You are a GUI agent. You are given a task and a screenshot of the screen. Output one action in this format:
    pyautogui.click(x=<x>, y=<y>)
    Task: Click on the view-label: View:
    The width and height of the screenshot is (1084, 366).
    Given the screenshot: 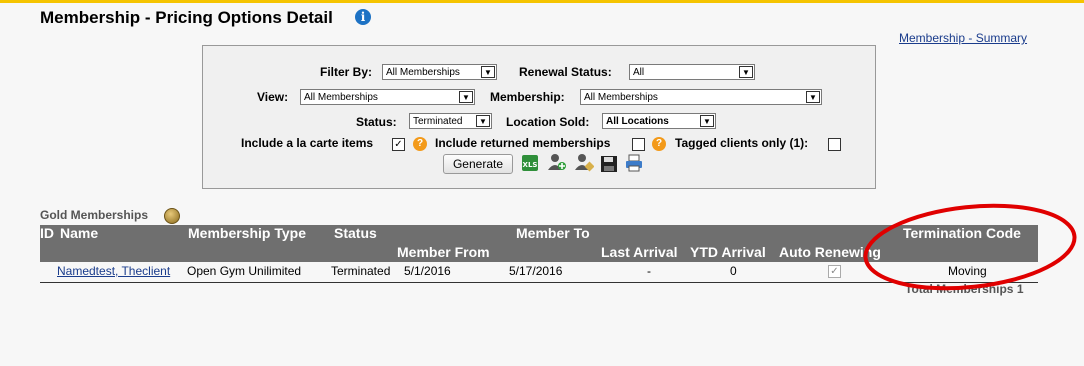 What is the action you would take?
    pyautogui.click(x=273, y=97)
    